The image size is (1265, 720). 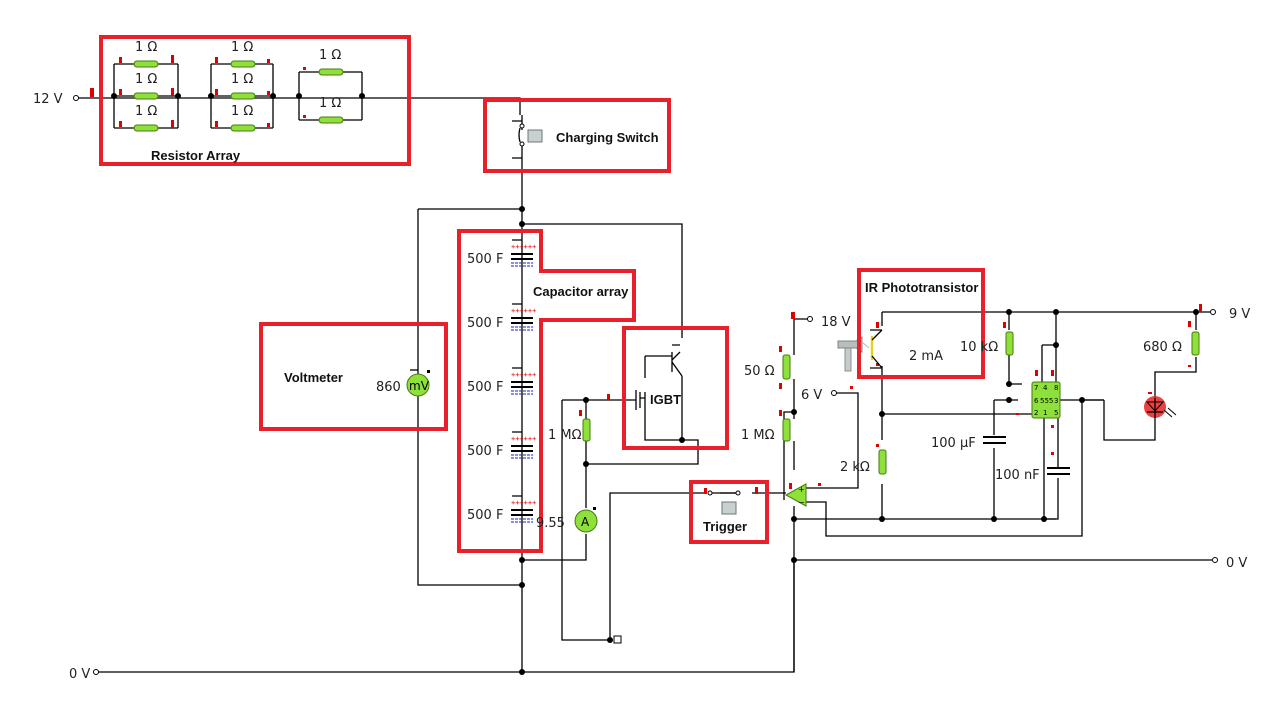 I want to click on ground-right: 0 V, so click(x=1236, y=563).